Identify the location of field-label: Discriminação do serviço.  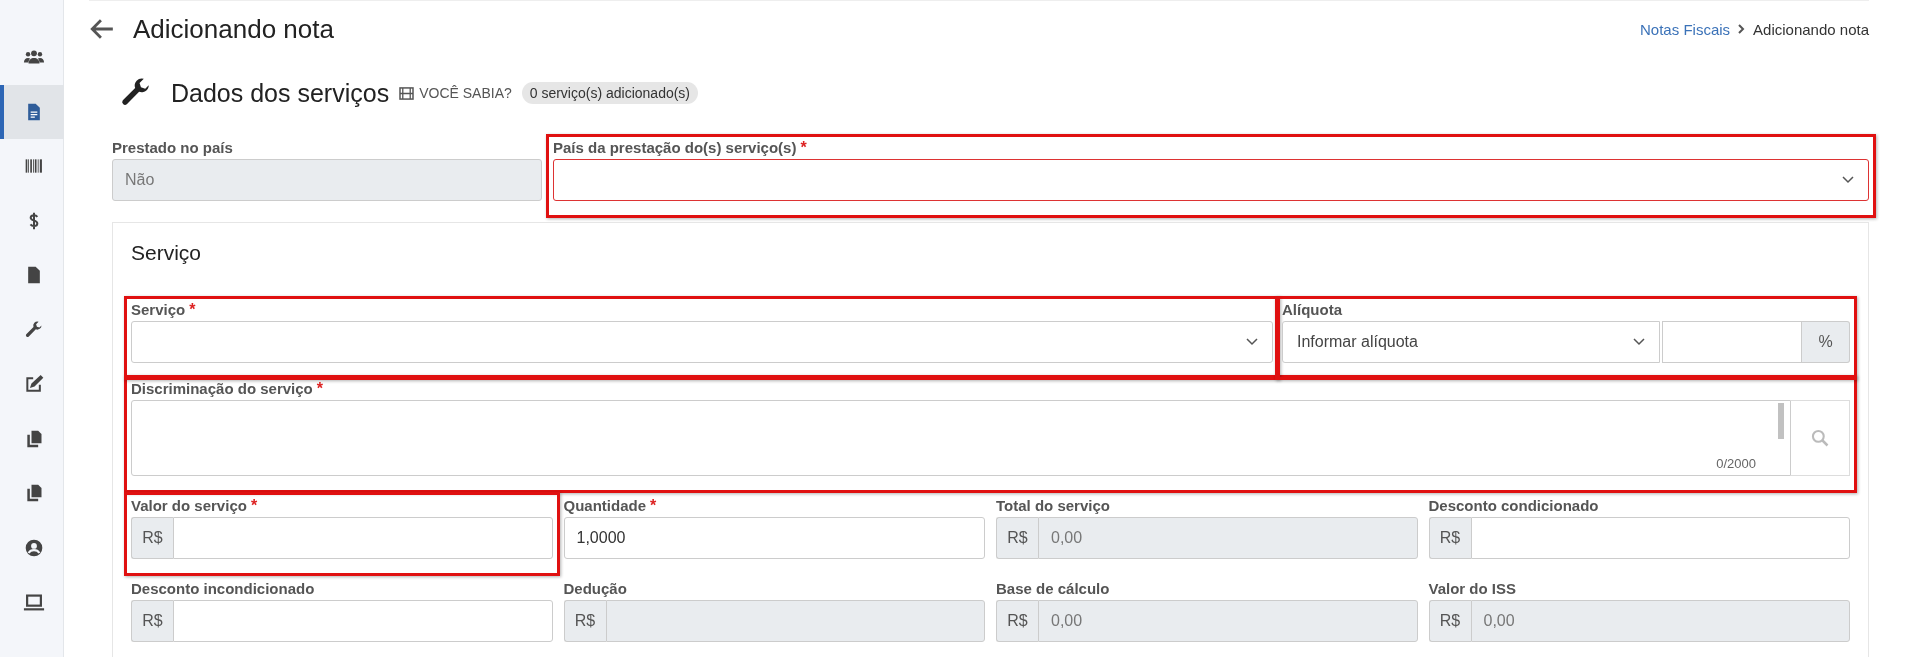
(222, 388).